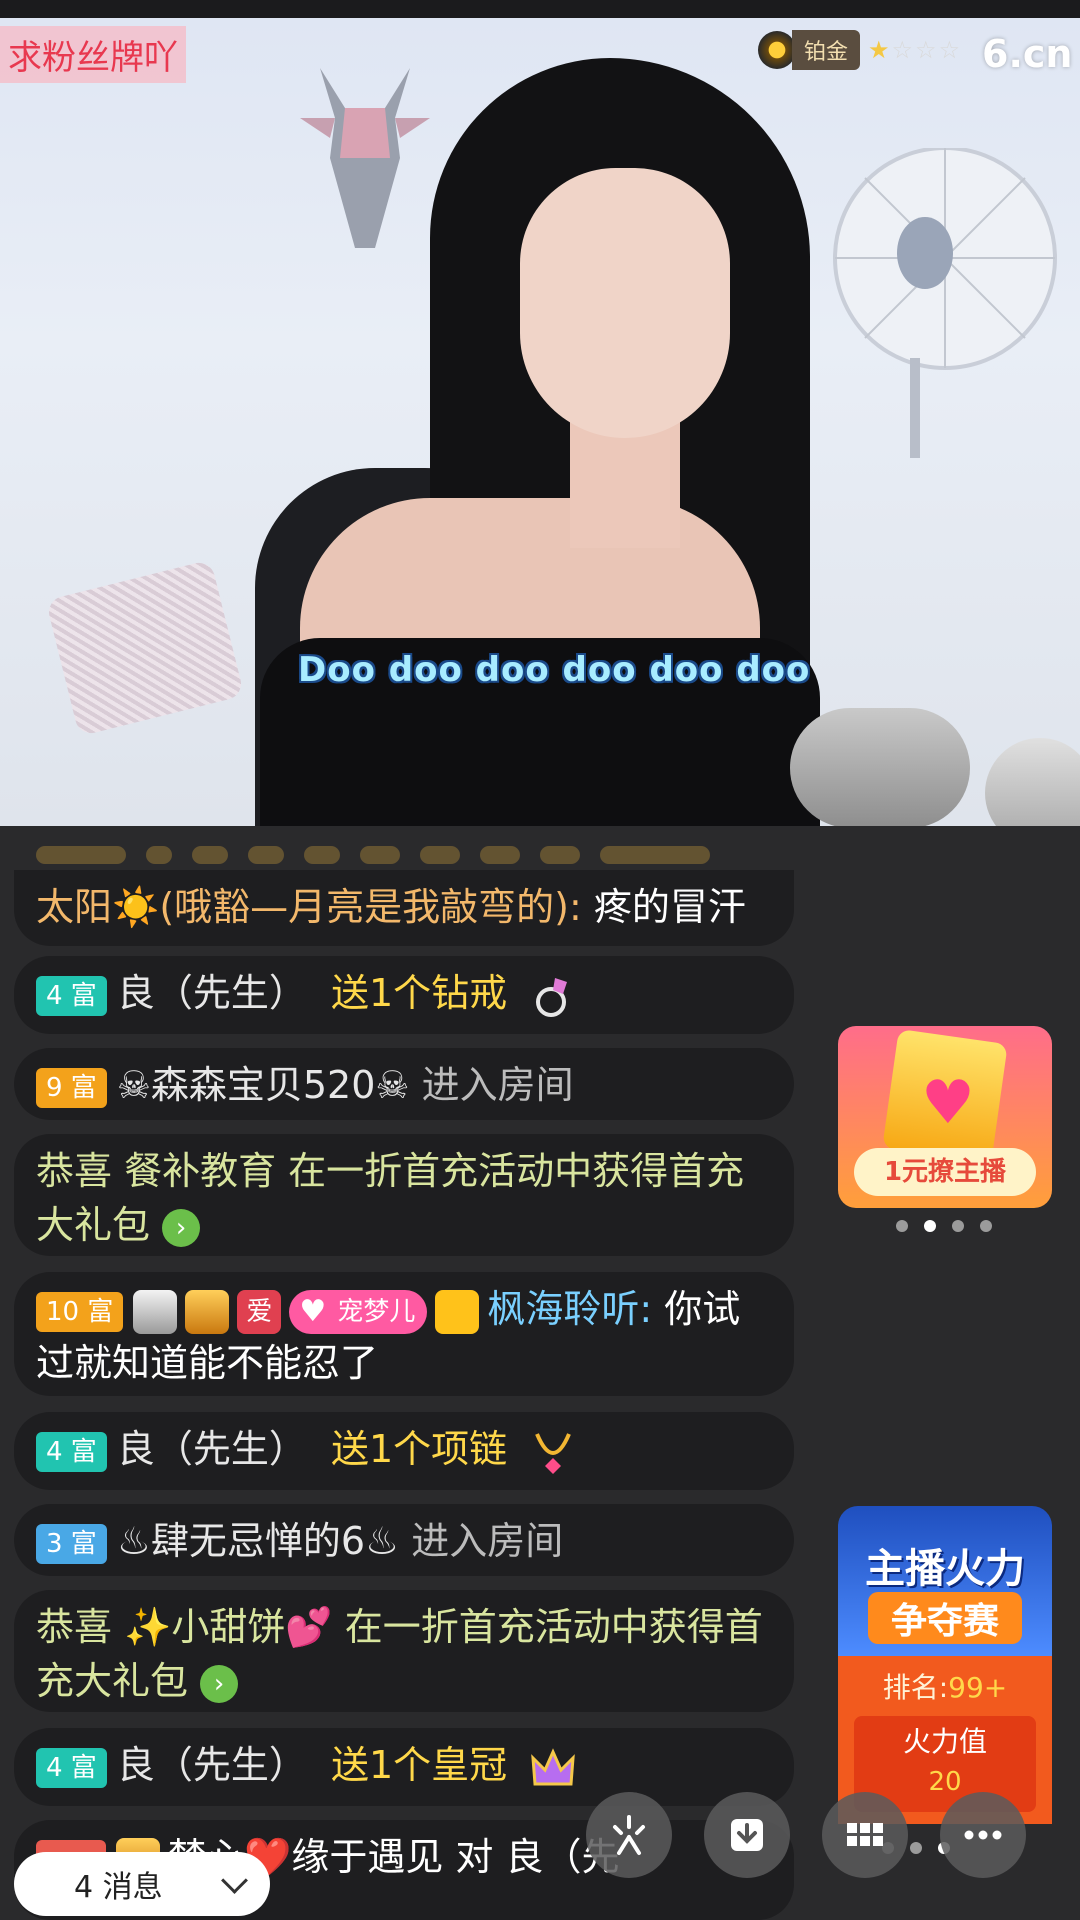 This screenshot has height=1920, width=1080. I want to click on wealth-level-badge: 10 富, so click(80, 1311).